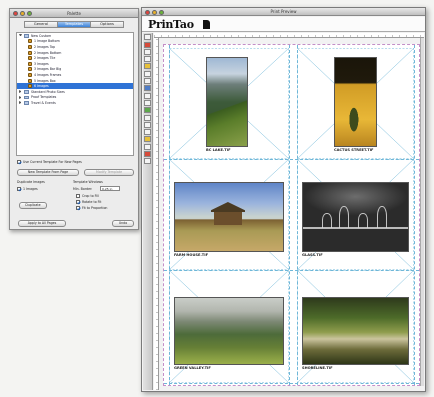 The width and height of the screenshot is (434, 397). Describe the element at coordinates (110, 188) in the screenshot. I see `min-border-field: 0.25 in` at that location.